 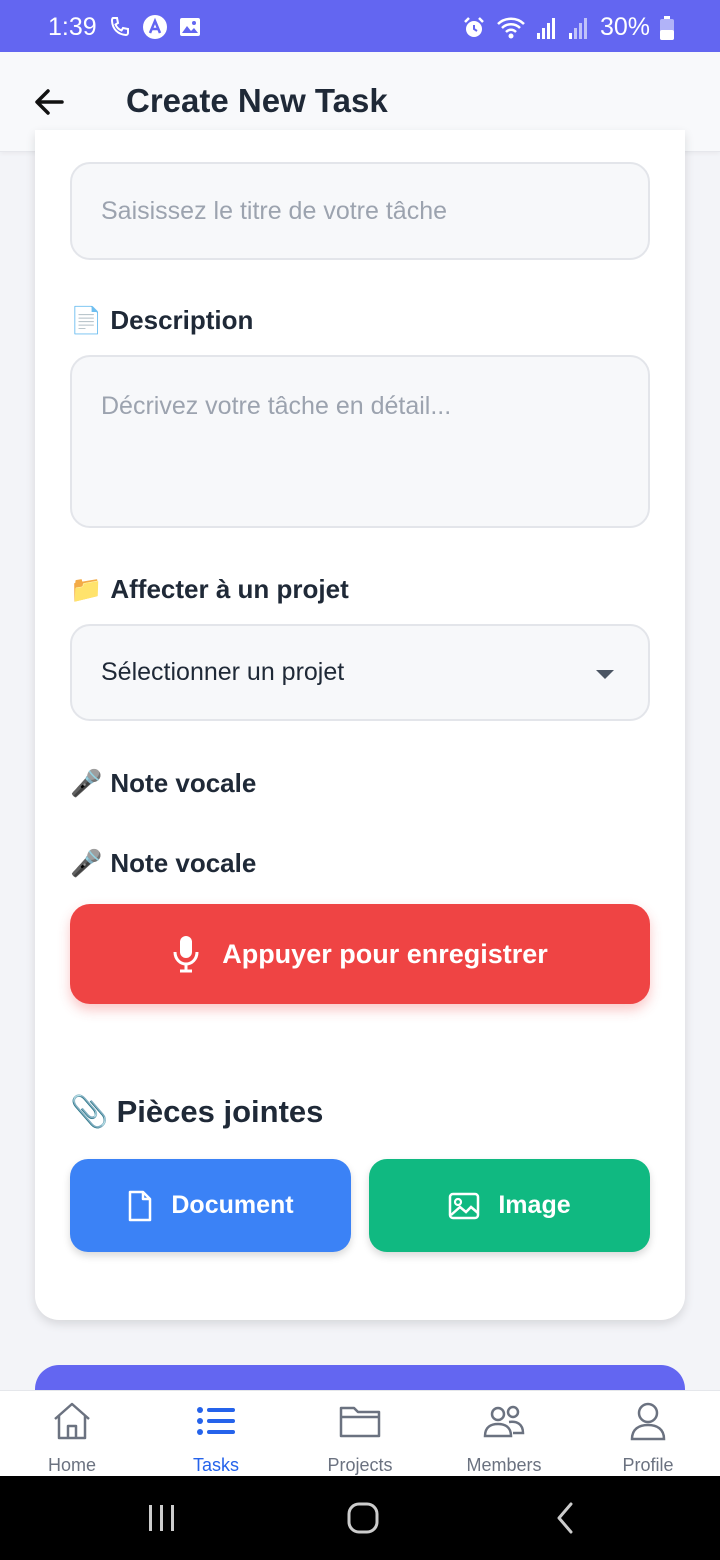 I want to click on battery-percent: 30%, so click(x=624, y=27).